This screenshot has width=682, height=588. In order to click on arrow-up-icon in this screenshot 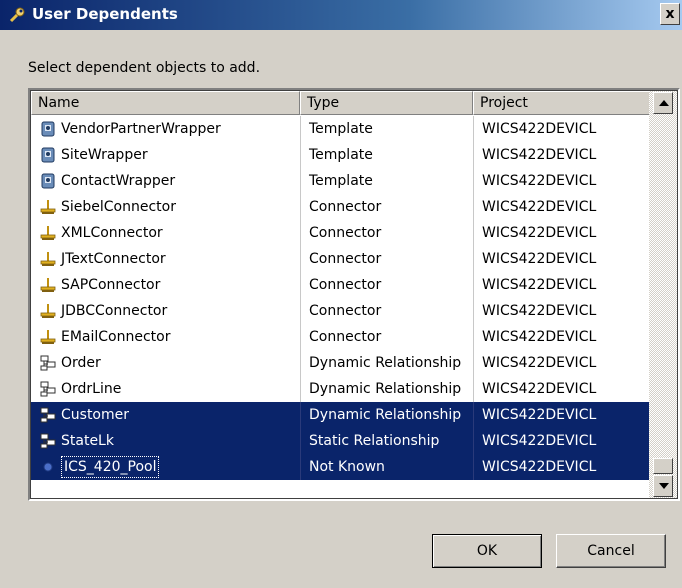, I will do `click(664, 103)`.